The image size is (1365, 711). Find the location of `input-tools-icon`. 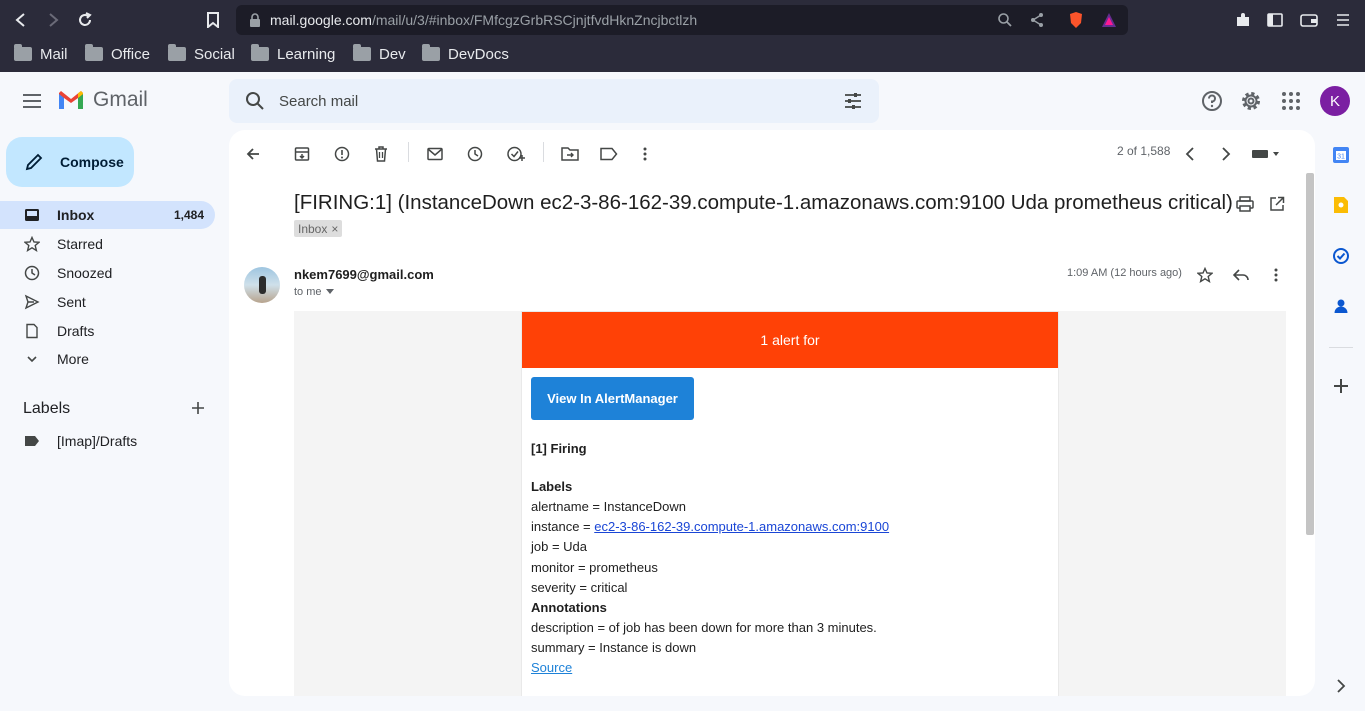

input-tools-icon is located at coordinates (1266, 154).